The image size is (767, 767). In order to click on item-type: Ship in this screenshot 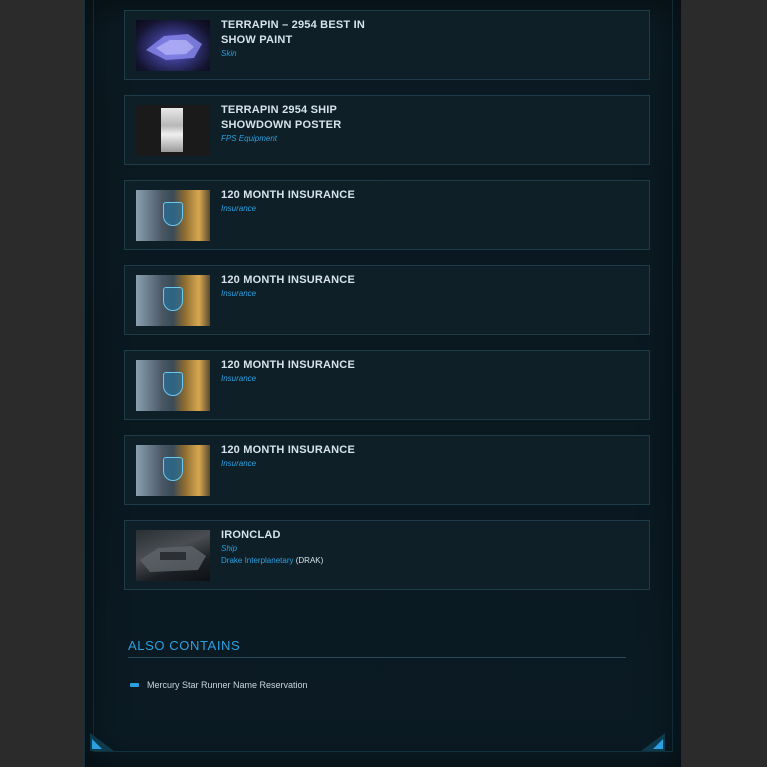, I will do `click(229, 548)`.